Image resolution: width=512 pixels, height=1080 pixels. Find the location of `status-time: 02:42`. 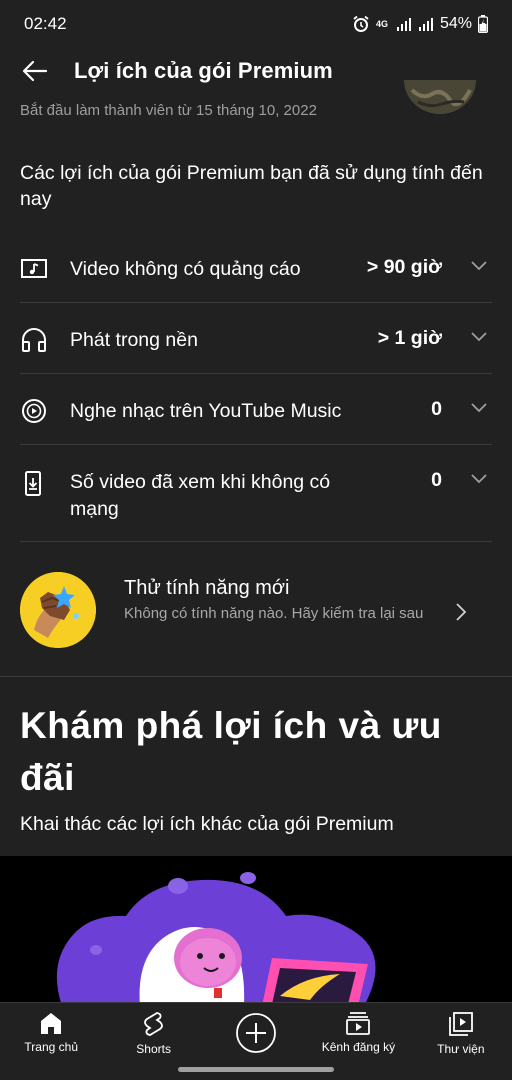

status-time: 02:42 is located at coordinates (45, 23).